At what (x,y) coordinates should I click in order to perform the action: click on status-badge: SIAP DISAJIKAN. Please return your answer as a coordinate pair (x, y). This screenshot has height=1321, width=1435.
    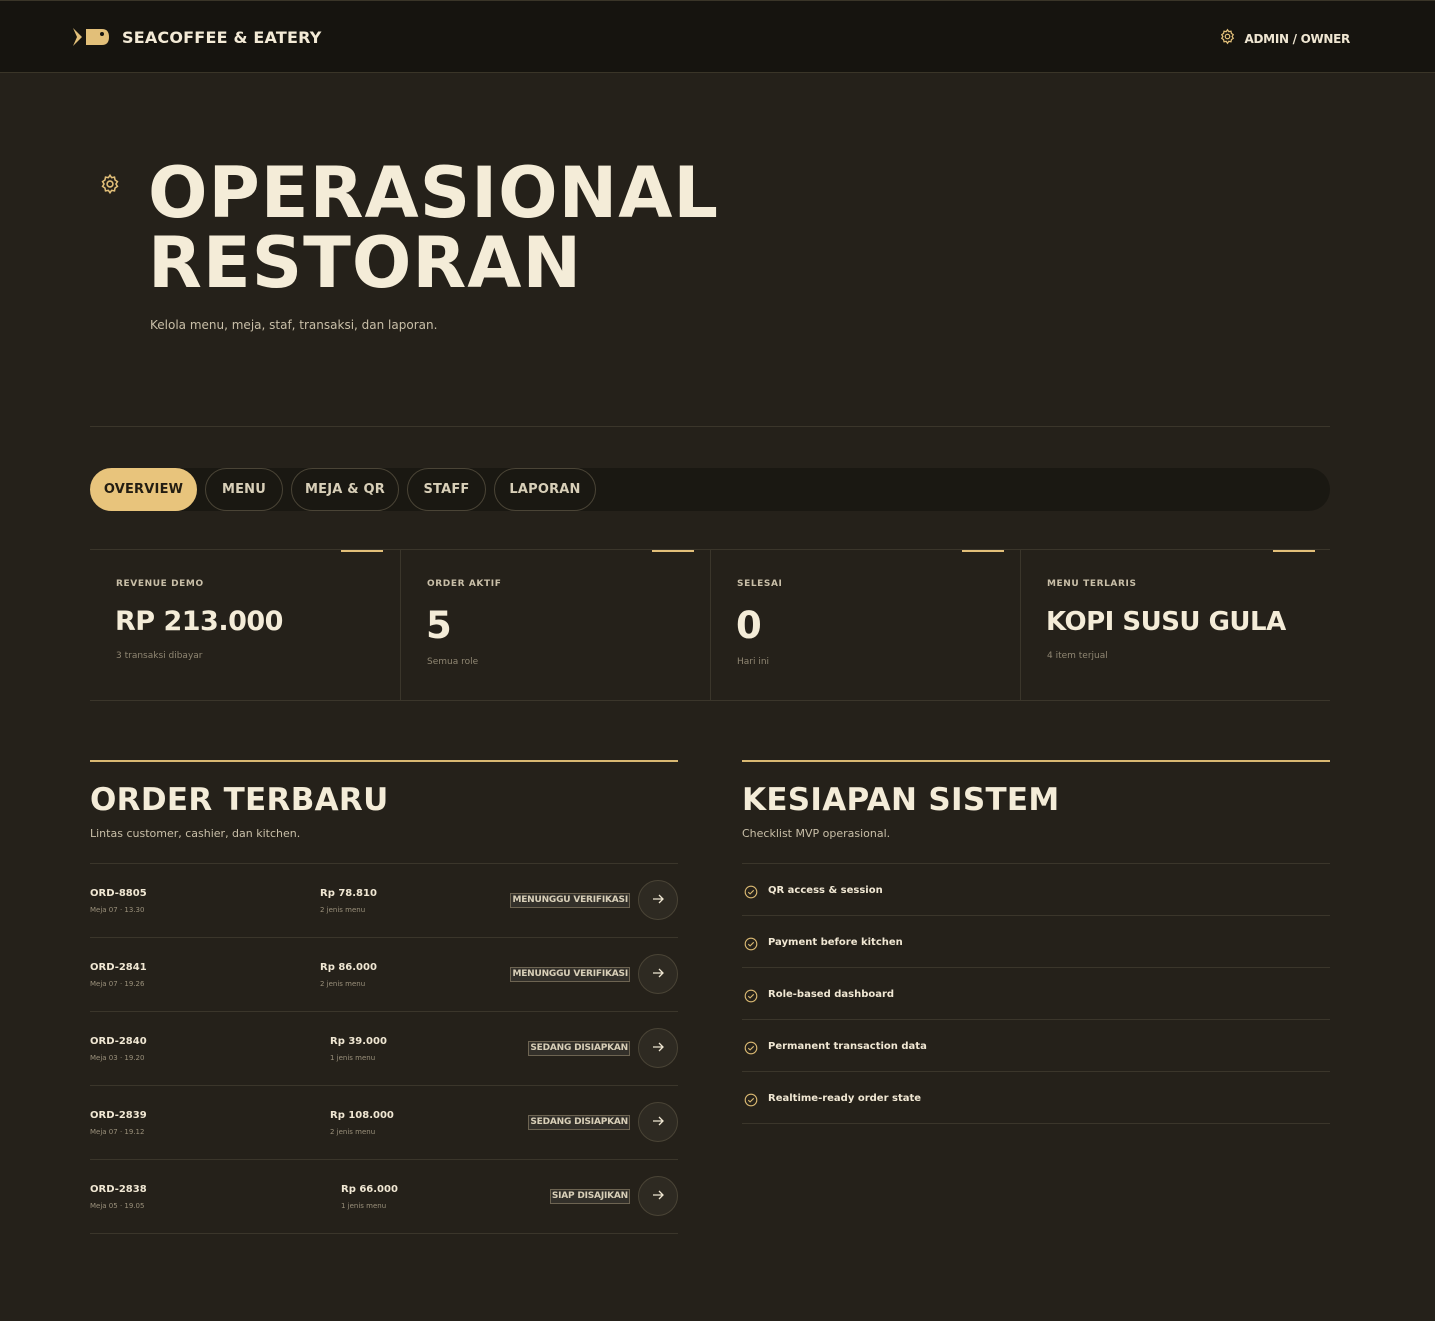
    Looking at the image, I should click on (589, 1196).